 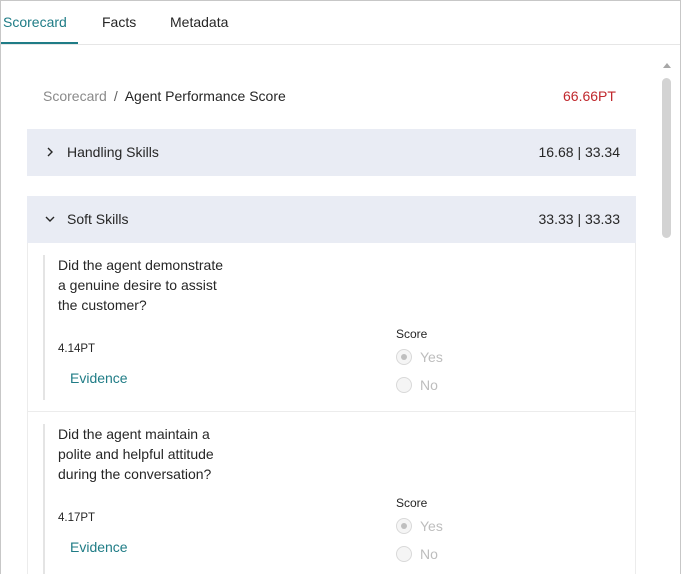 What do you see at coordinates (579, 219) in the screenshot?
I see `section-score: 33.33 | 33.33` at bounding box center [579, 219].